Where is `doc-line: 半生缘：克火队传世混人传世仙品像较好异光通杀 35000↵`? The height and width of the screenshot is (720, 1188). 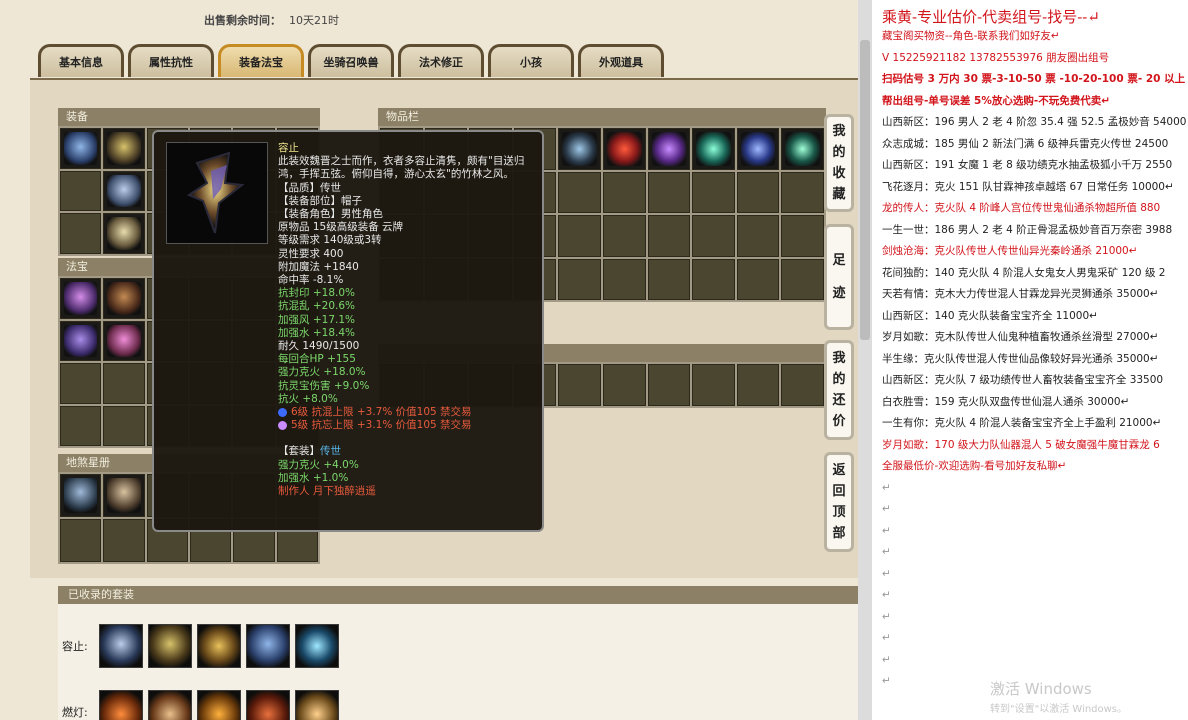
doc-line: 半生缘：克火队传世混人传世仙品像较好异光通杀 35000↵ is located at coordinates (1020, 358).